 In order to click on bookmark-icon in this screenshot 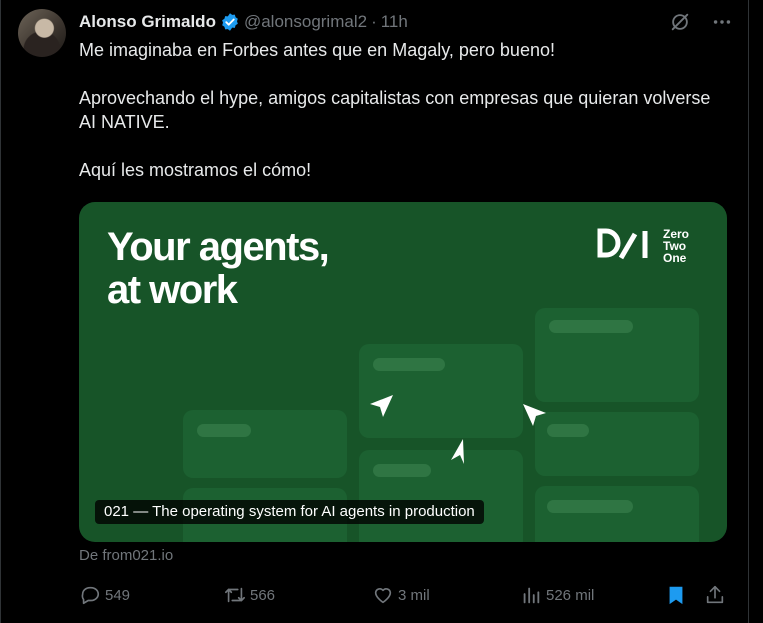, I will do `click(676, 595)`.